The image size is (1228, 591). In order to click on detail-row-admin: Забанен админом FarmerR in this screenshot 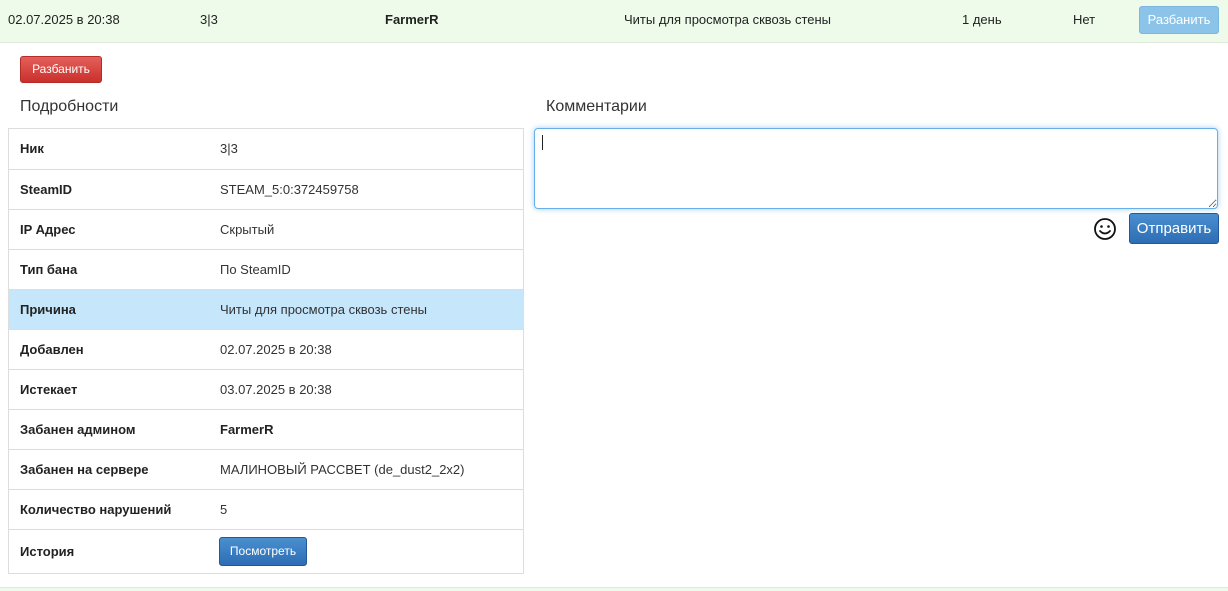, I will do `click(266, 429)`.